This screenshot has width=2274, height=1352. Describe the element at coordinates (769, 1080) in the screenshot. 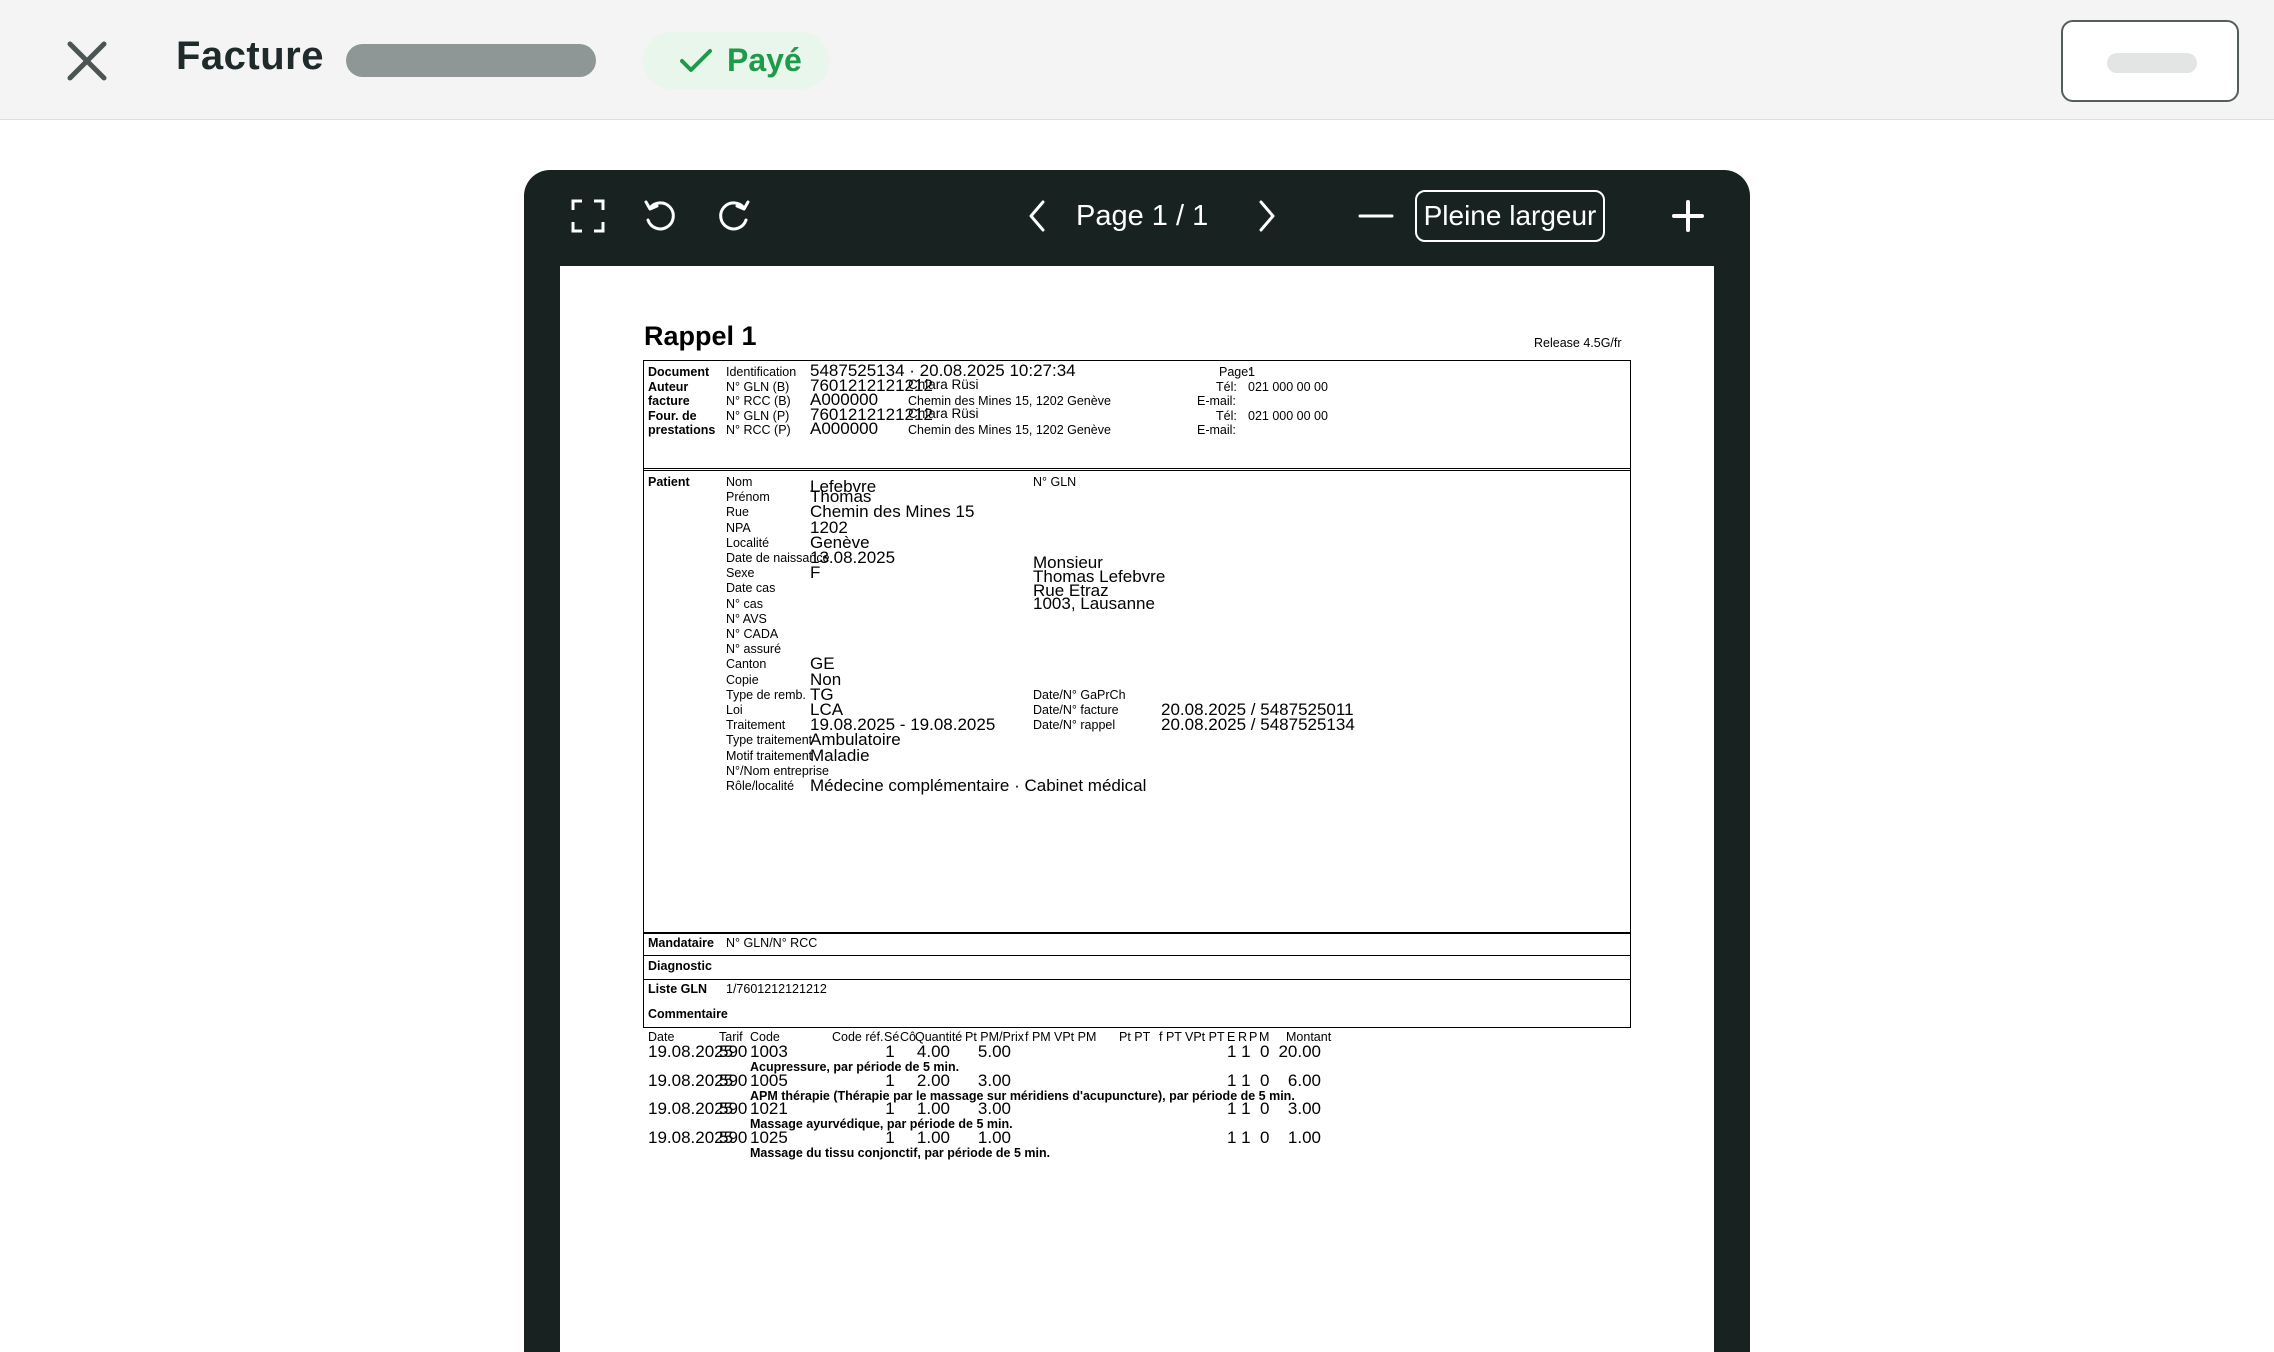

I see `row-code: 1005` at that location.